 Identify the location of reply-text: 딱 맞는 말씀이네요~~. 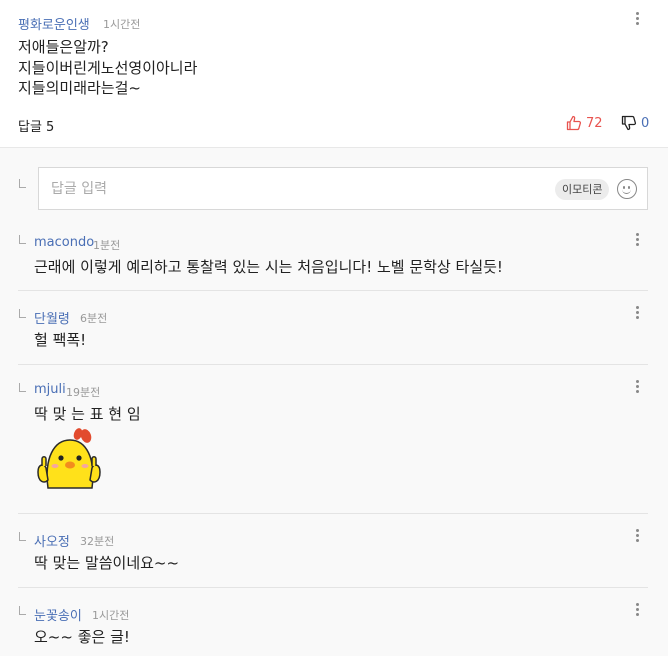
(107, 563).